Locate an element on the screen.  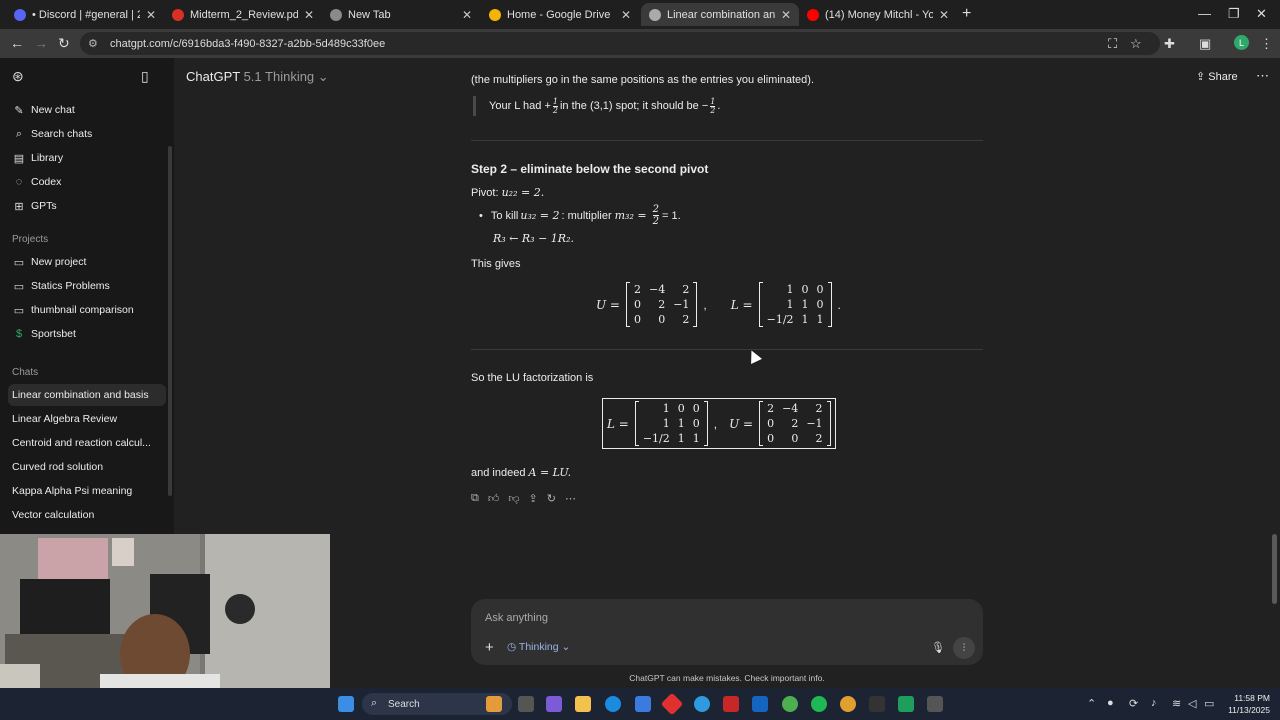
file-explorer-icon is located at coordinates (583, 704).